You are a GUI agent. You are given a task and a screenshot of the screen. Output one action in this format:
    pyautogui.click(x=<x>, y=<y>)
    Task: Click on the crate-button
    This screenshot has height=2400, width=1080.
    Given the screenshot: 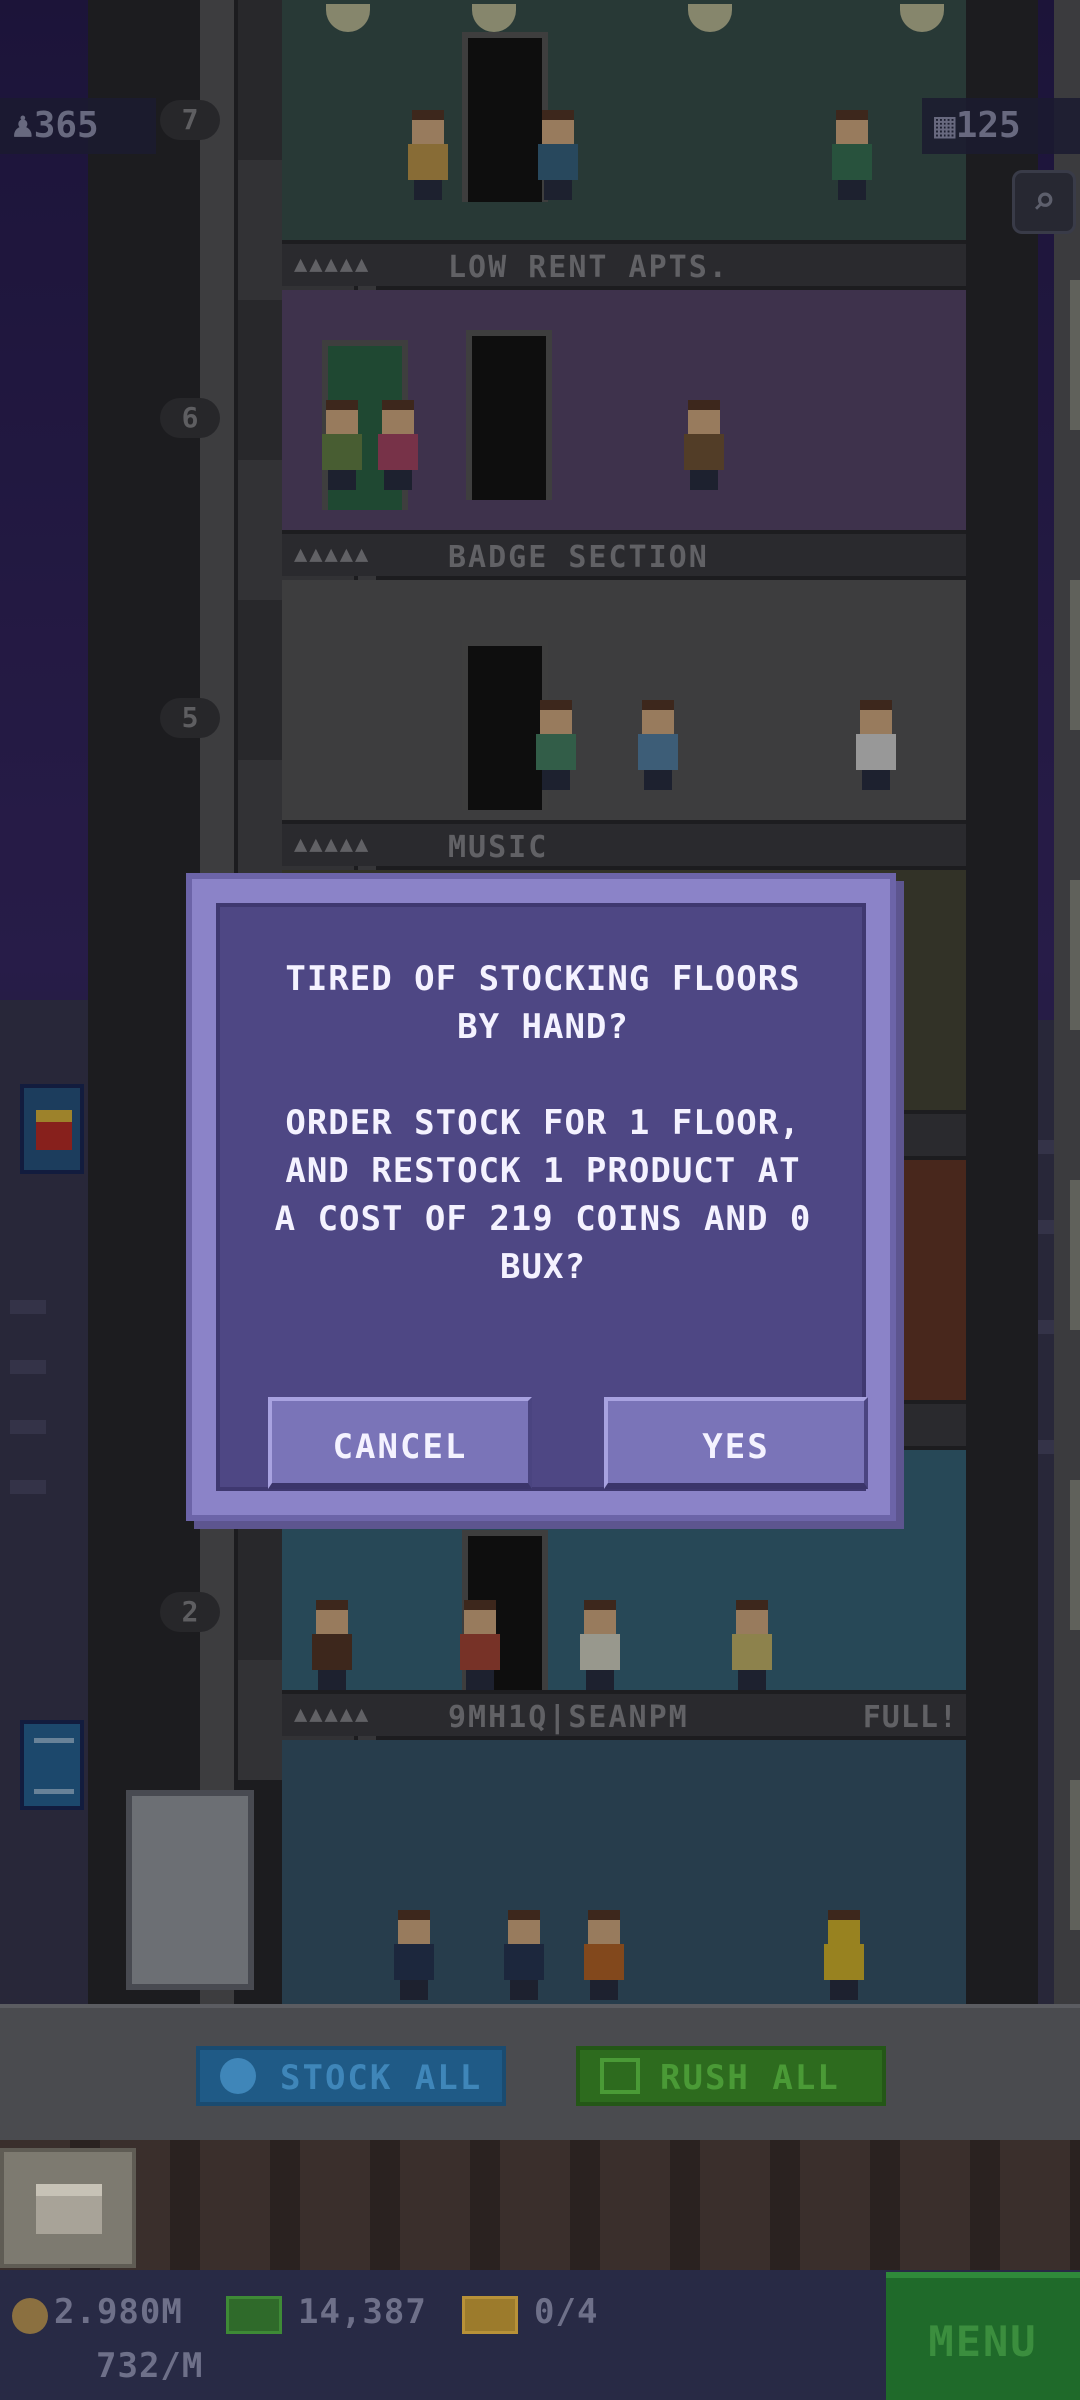 What is the action you would take?
    pyautogui.click(x=68, y=2208)
    